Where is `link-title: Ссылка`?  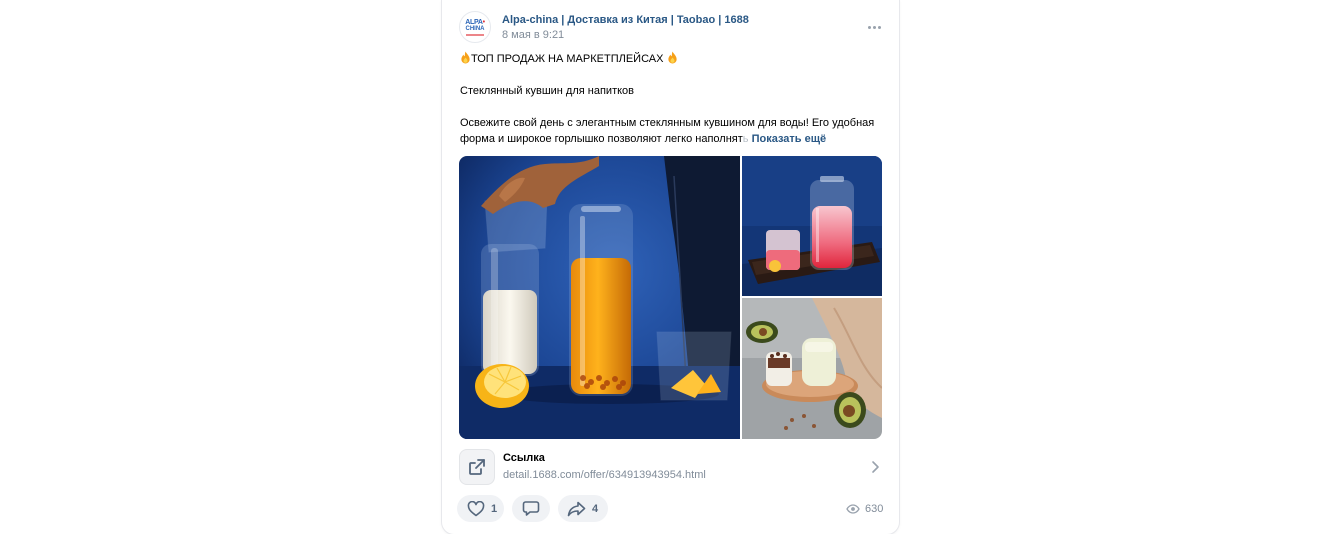
link-title: Ссылка is located at coordinates (524, 458).